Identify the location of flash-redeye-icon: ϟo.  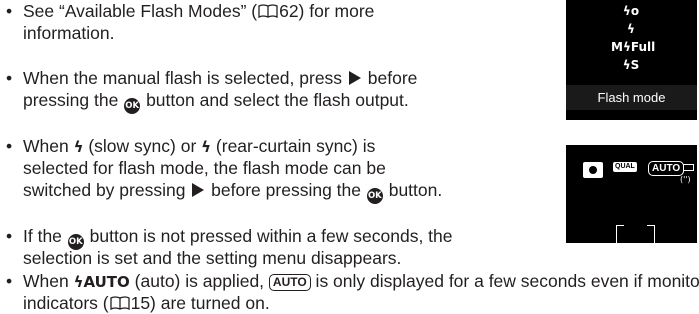
(631, 11).